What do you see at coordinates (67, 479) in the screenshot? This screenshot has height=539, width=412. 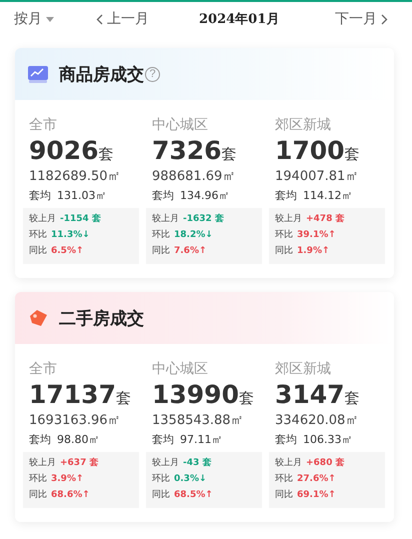 I see `stat-value: 3.9%↑` at bounding box center [67, 479].